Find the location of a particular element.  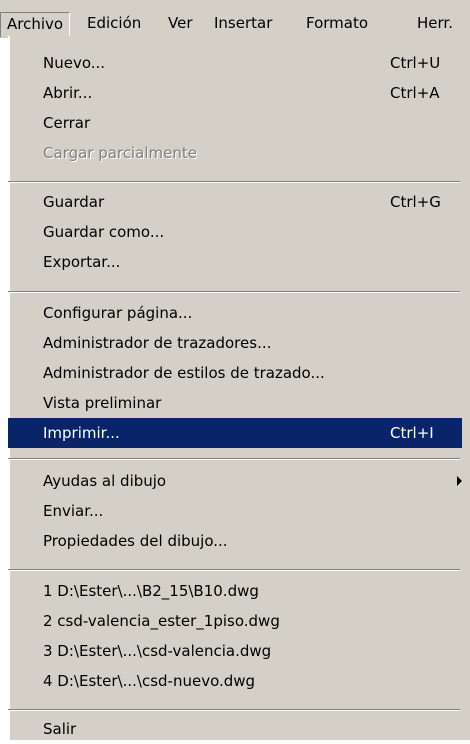

menu-item-label: Cargar parcialmente is located at coordinates (120, 153).